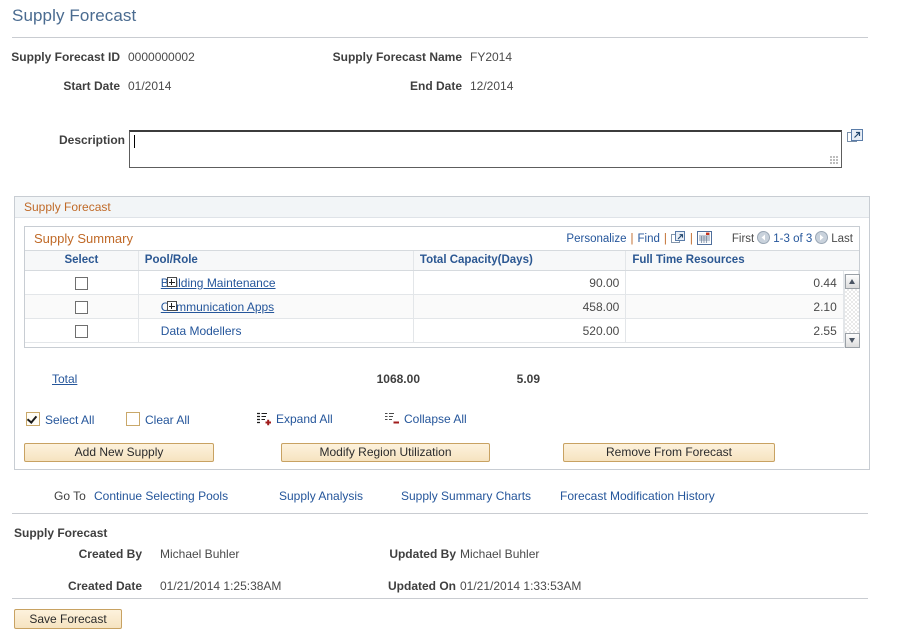 The width and height of the screenshot is (900, 632). I want to click on pool-role-link: Building Maintenance, so click(218, 283).